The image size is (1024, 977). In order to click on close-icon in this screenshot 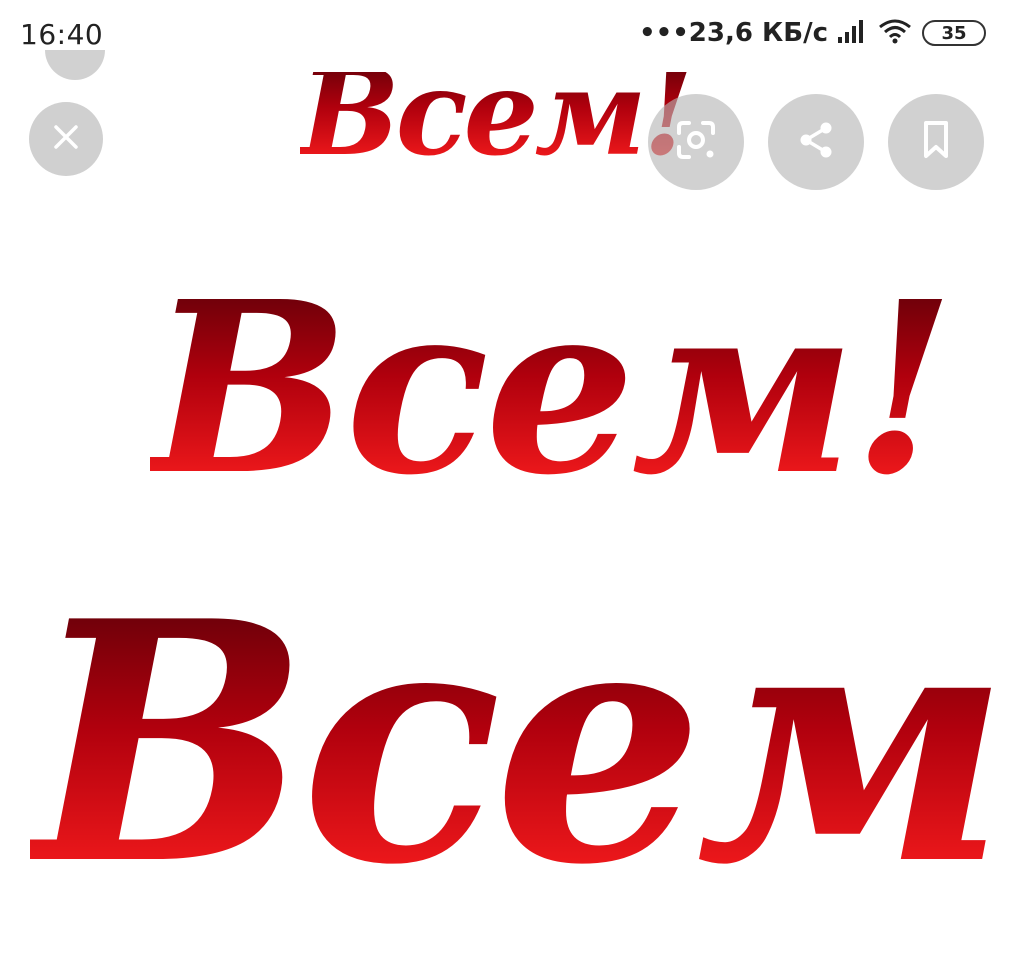, I will do `click(66, 139)`.